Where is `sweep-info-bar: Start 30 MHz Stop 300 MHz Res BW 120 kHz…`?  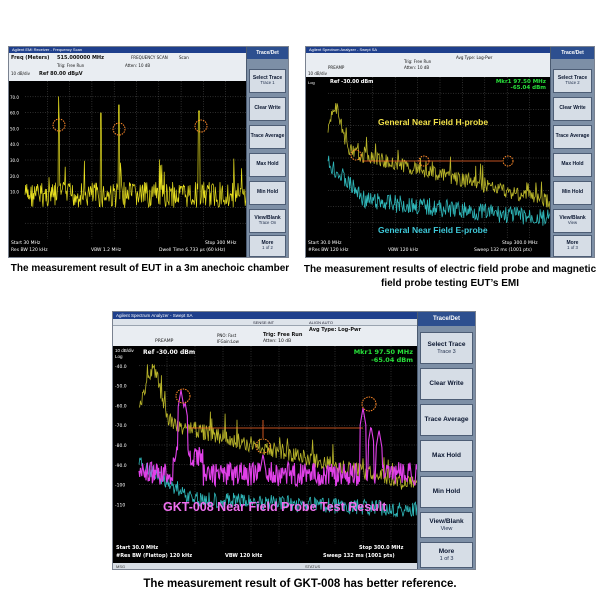 sweep-info-bar: Start 30 MHz Stop 300 MHz Res BW 120 kHz… is located at coordinates (128, 248).